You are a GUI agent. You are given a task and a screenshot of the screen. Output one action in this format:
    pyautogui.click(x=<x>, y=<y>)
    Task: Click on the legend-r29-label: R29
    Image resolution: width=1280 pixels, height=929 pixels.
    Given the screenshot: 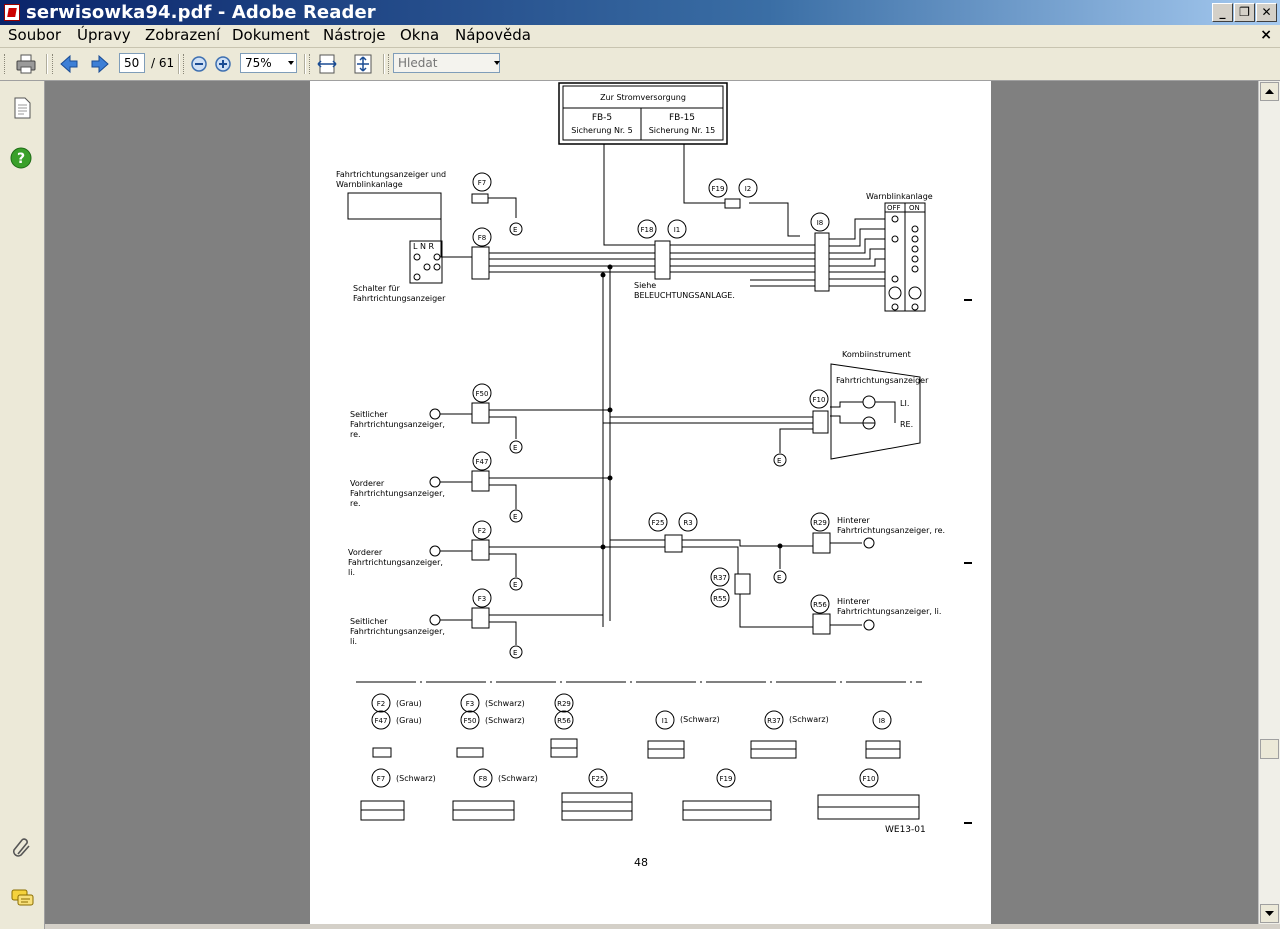 What is the action you would take?
    pyautogui.click(x=564, y=704)
    